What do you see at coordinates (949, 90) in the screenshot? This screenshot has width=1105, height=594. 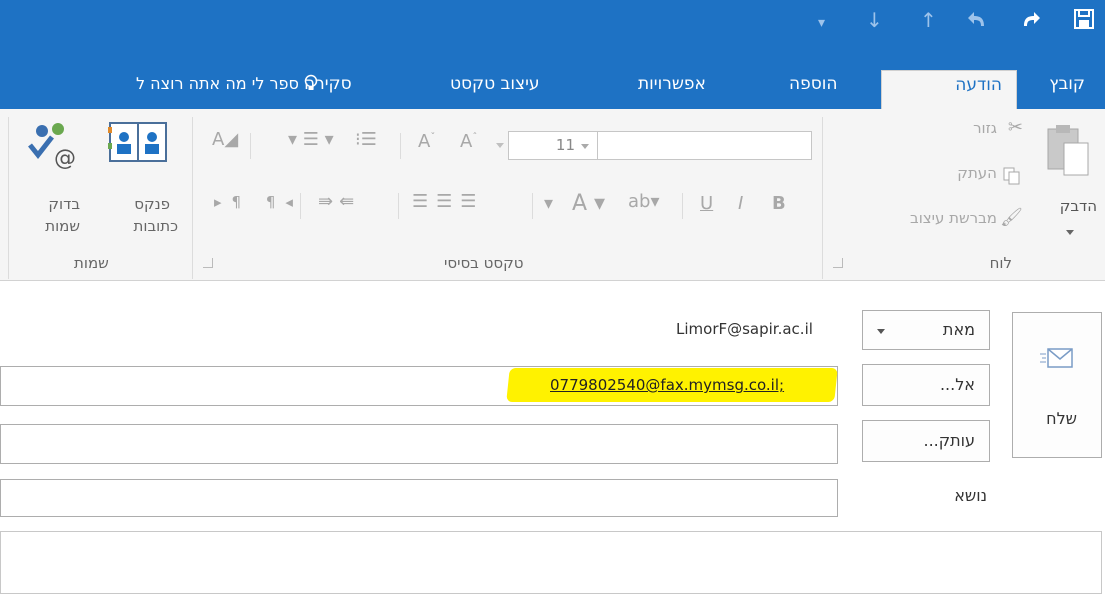 I see `tab-message: הודעה` at bounding box center [949, 90].